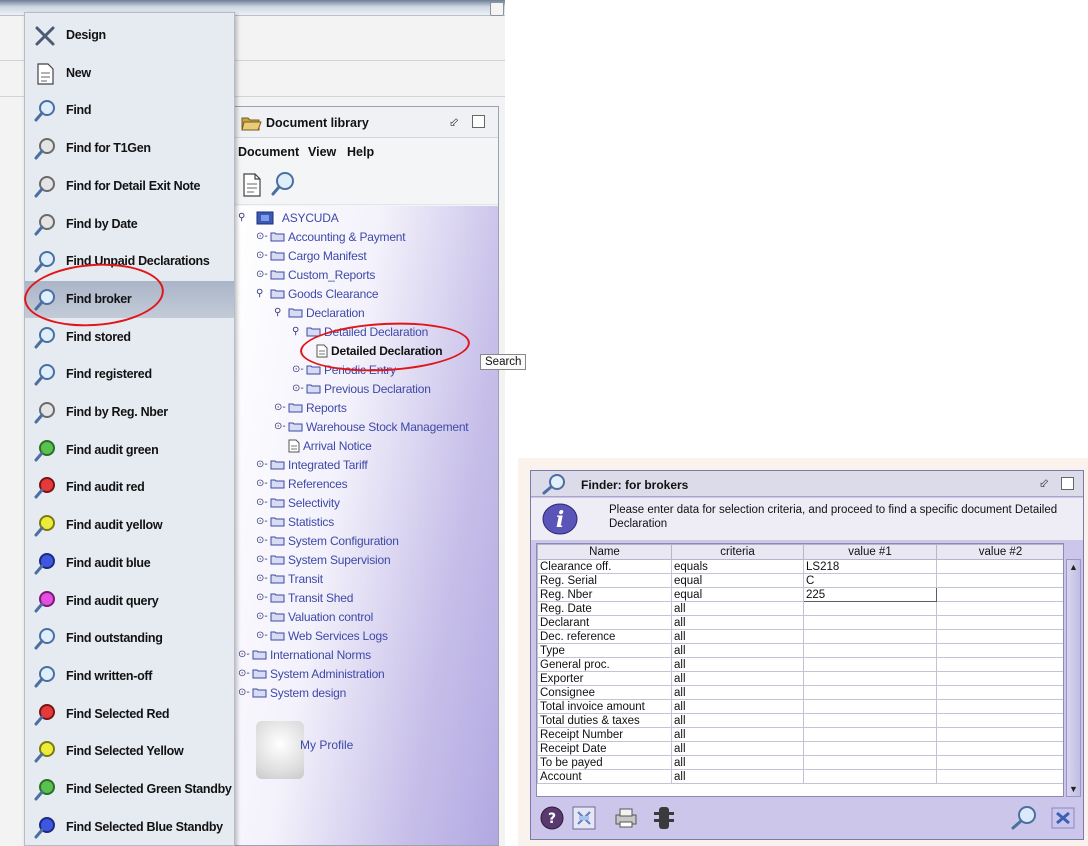  What do you see at coordinates (1044, 483) in the screenshot?
I see `restore-icon: ⬃` at bounding box center [1044, 483].